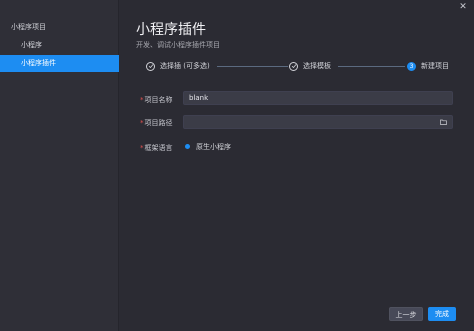 This screenshot has height=331, width=474. I want to click on previous-step-button: 上一步, so click(406, 314).